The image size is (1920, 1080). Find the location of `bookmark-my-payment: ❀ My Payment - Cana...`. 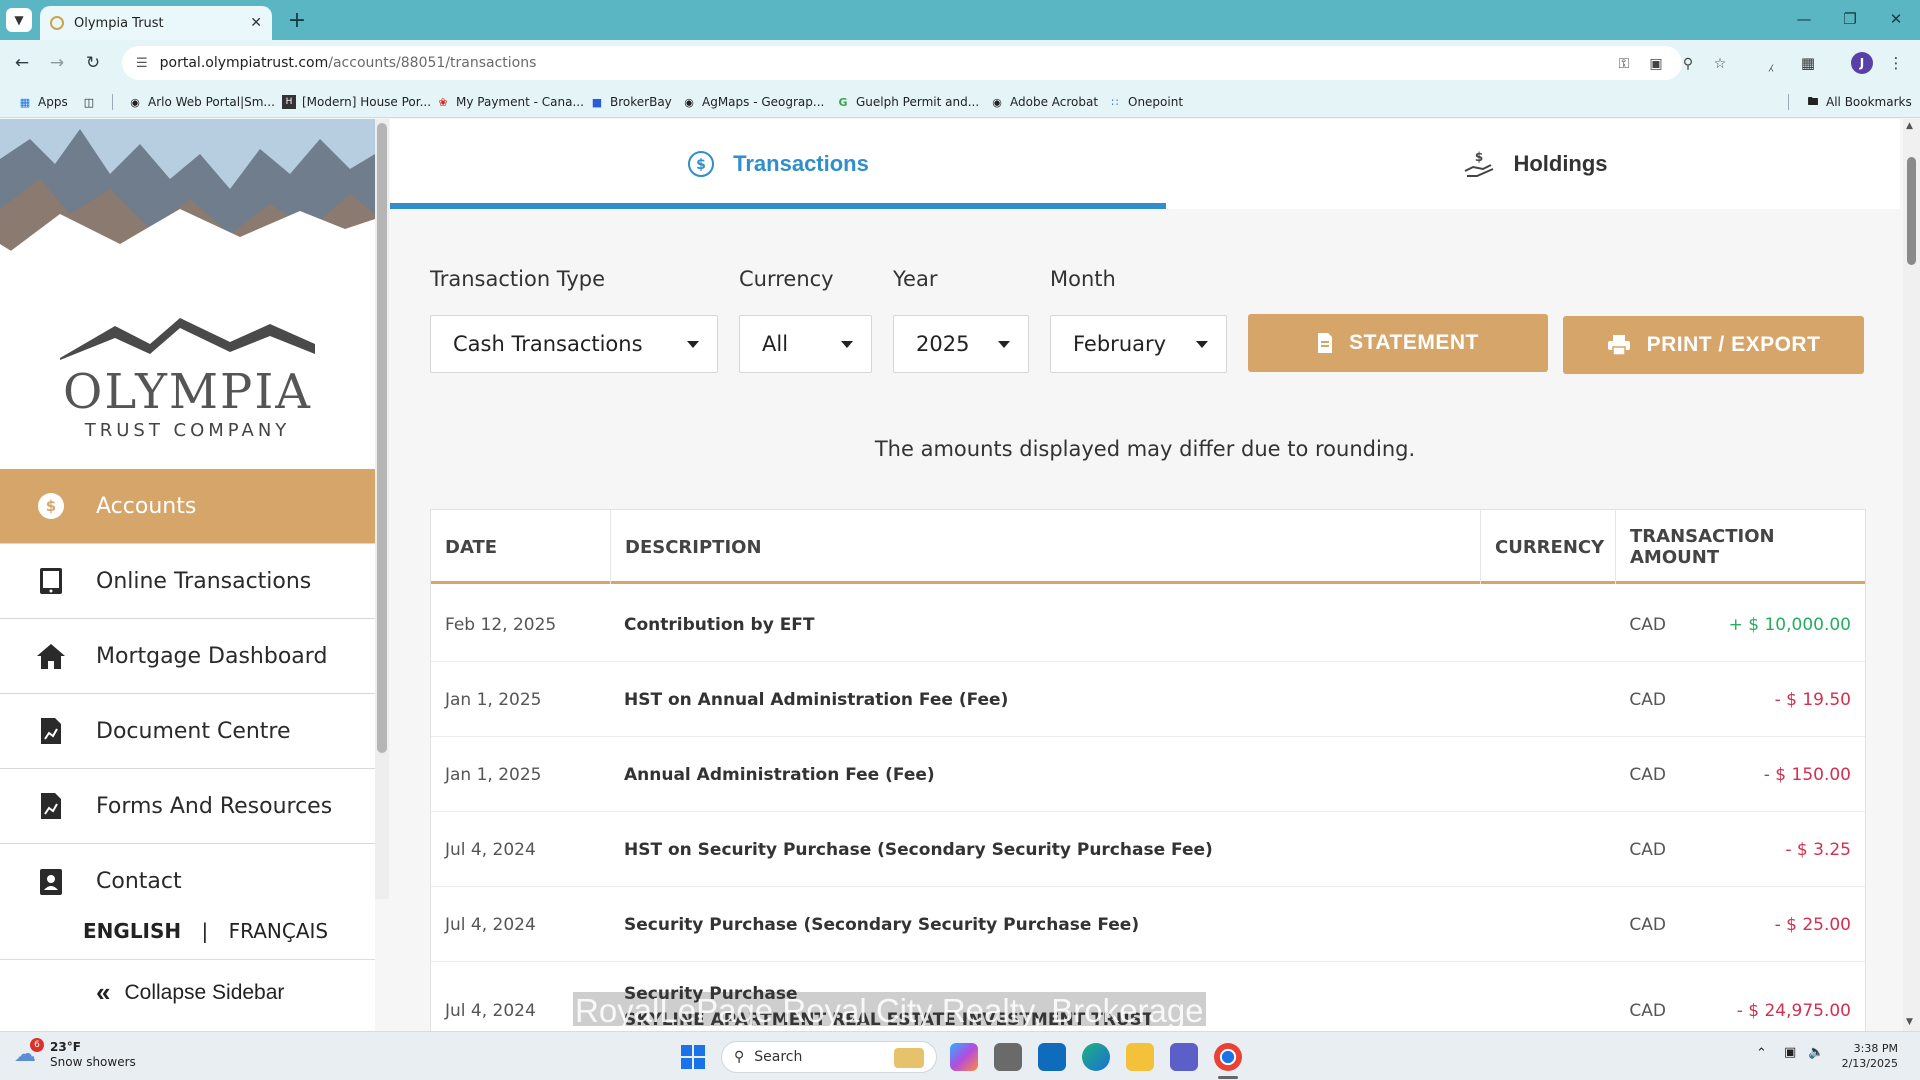

bookmark-my-payment: ❀ My Payment - Cana... is located at coordinates (510, 102).